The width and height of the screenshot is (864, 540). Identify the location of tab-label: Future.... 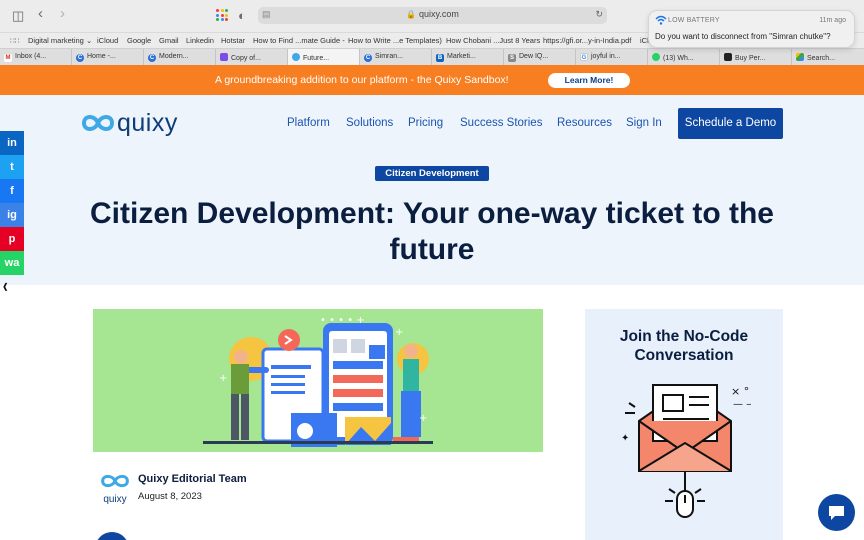
(316, 58).